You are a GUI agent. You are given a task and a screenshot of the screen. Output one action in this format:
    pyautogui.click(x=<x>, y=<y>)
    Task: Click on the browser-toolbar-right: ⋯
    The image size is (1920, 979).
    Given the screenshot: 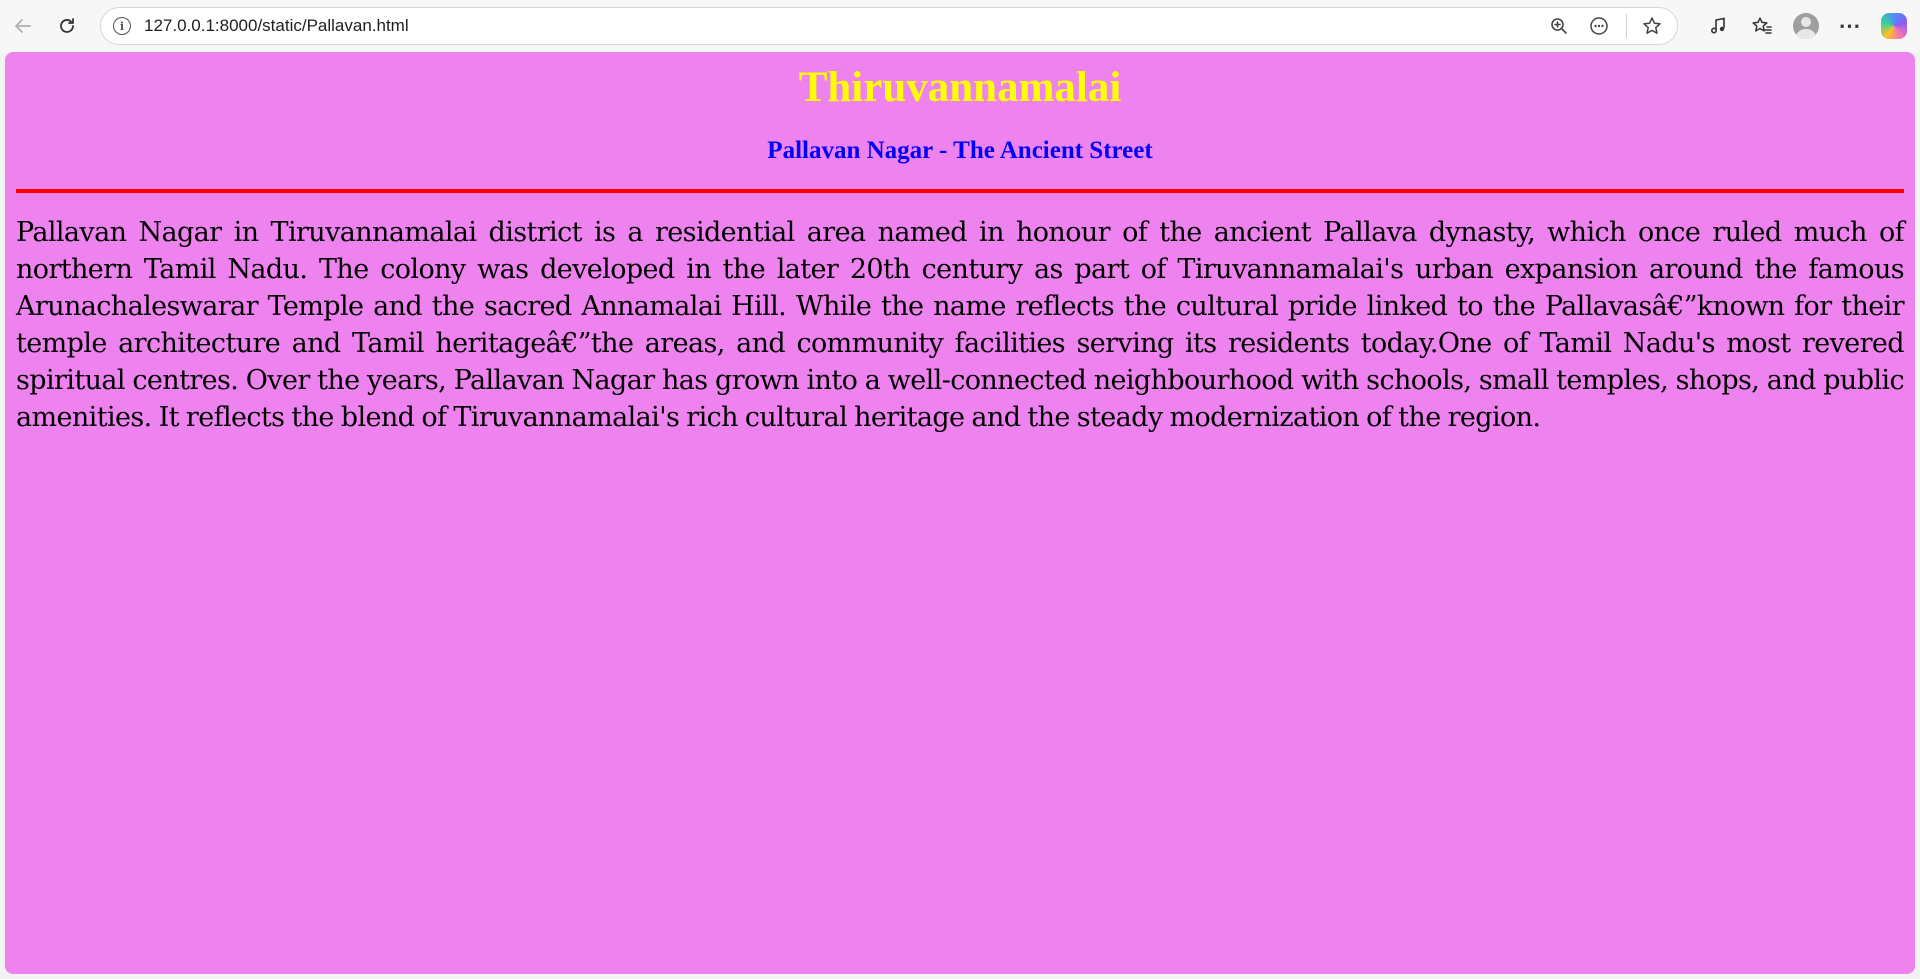 What is the action you would take?
    pyautogui.click(x=1802, y=26)
    